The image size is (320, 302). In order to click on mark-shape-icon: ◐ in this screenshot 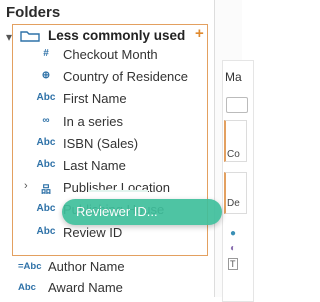, I will do `click(233, 248)`.